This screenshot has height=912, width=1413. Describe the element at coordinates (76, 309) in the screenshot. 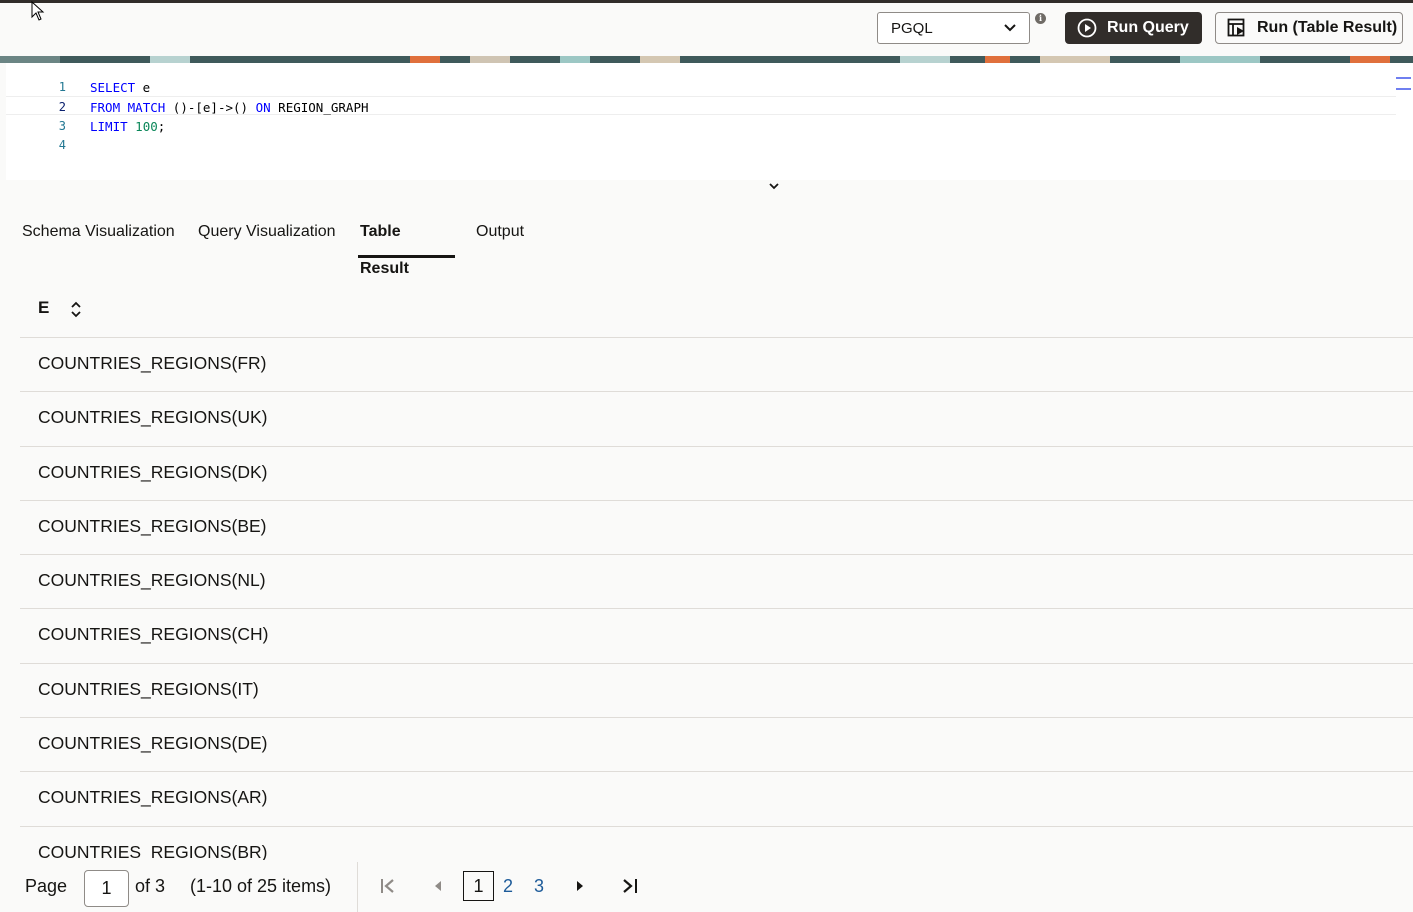

I see `sort-icon` at that location.